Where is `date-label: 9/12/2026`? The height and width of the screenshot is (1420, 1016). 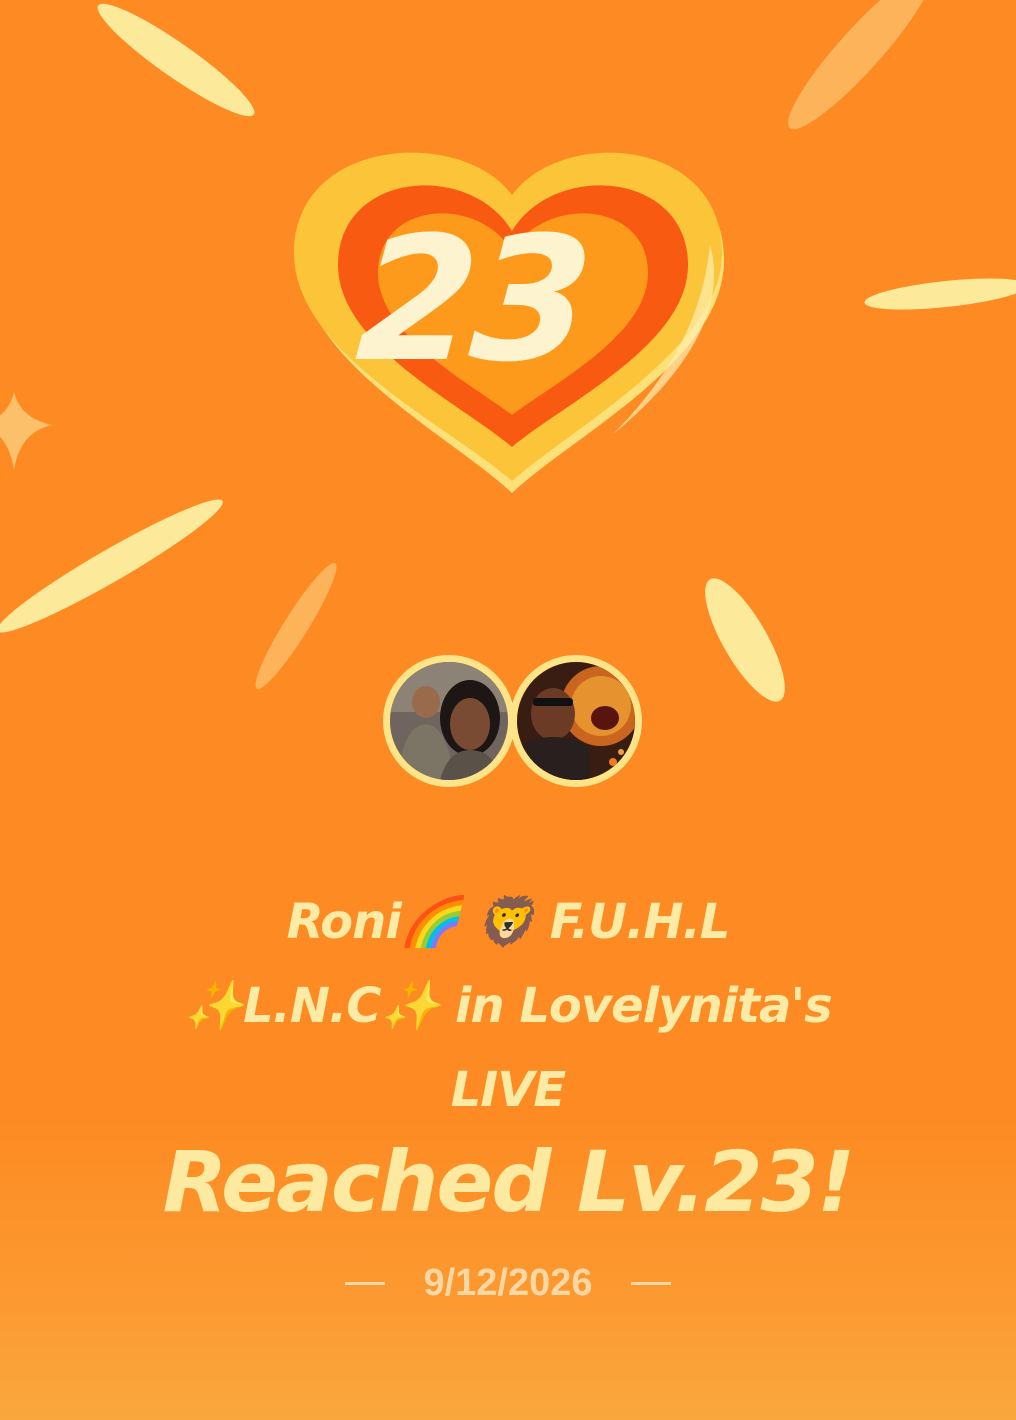 date-label: 9/12/2026 is located at coordinates (508, 1282).